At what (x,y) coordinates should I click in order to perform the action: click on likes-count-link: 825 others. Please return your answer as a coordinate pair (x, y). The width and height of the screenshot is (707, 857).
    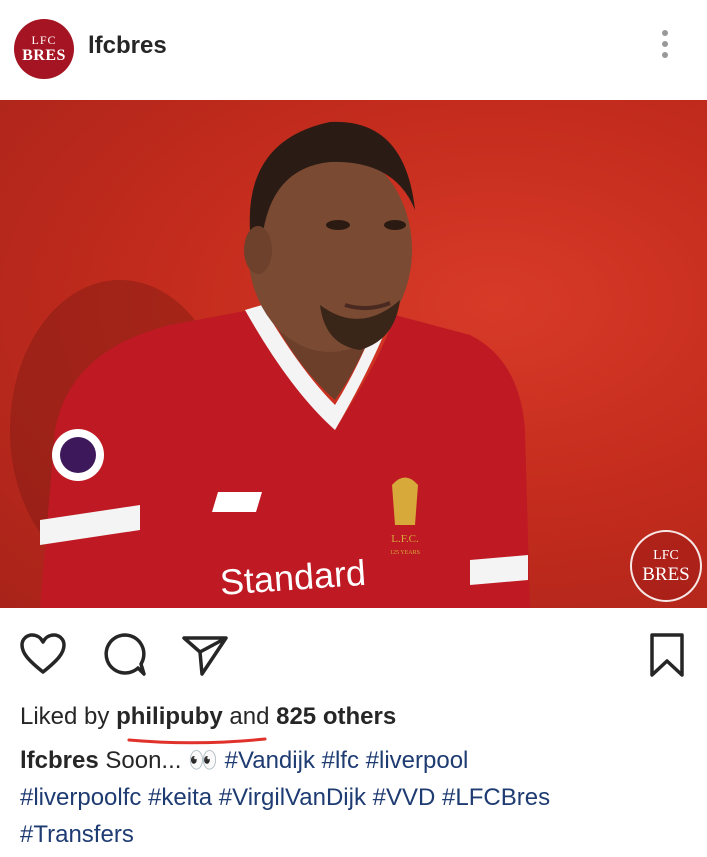
    Looking at the image, I should click on (336, 716).